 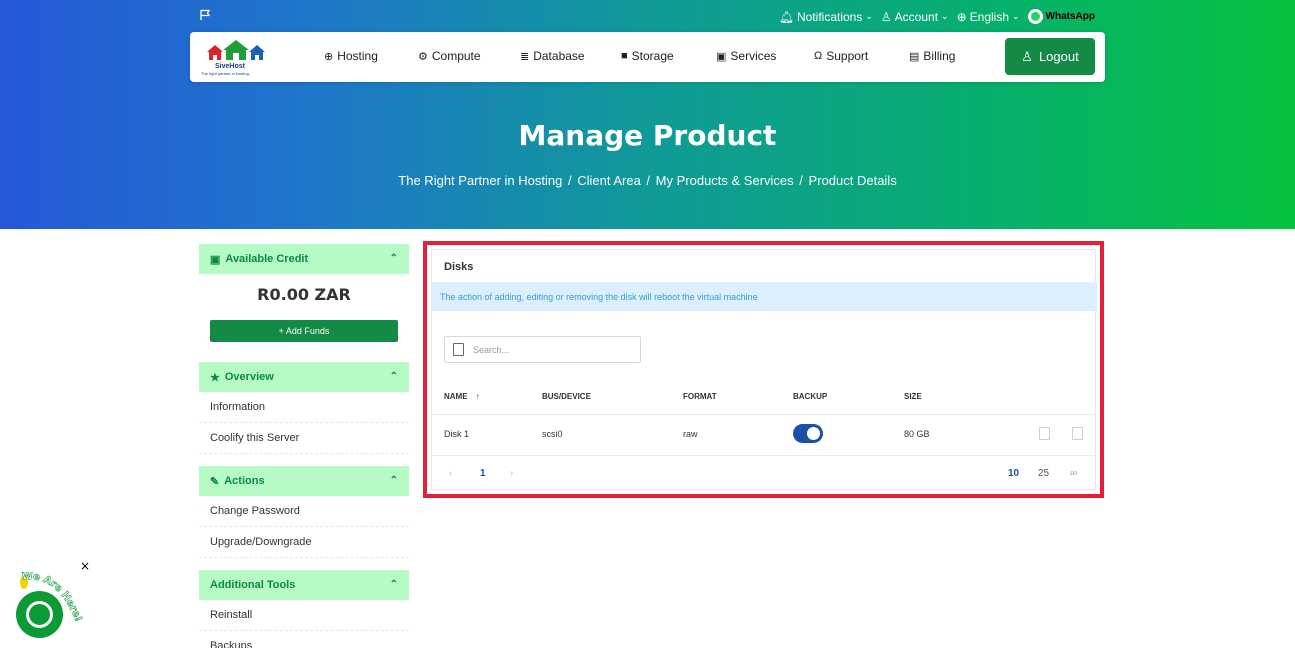 I want to click on row-divider, so click(x=764, y=414).